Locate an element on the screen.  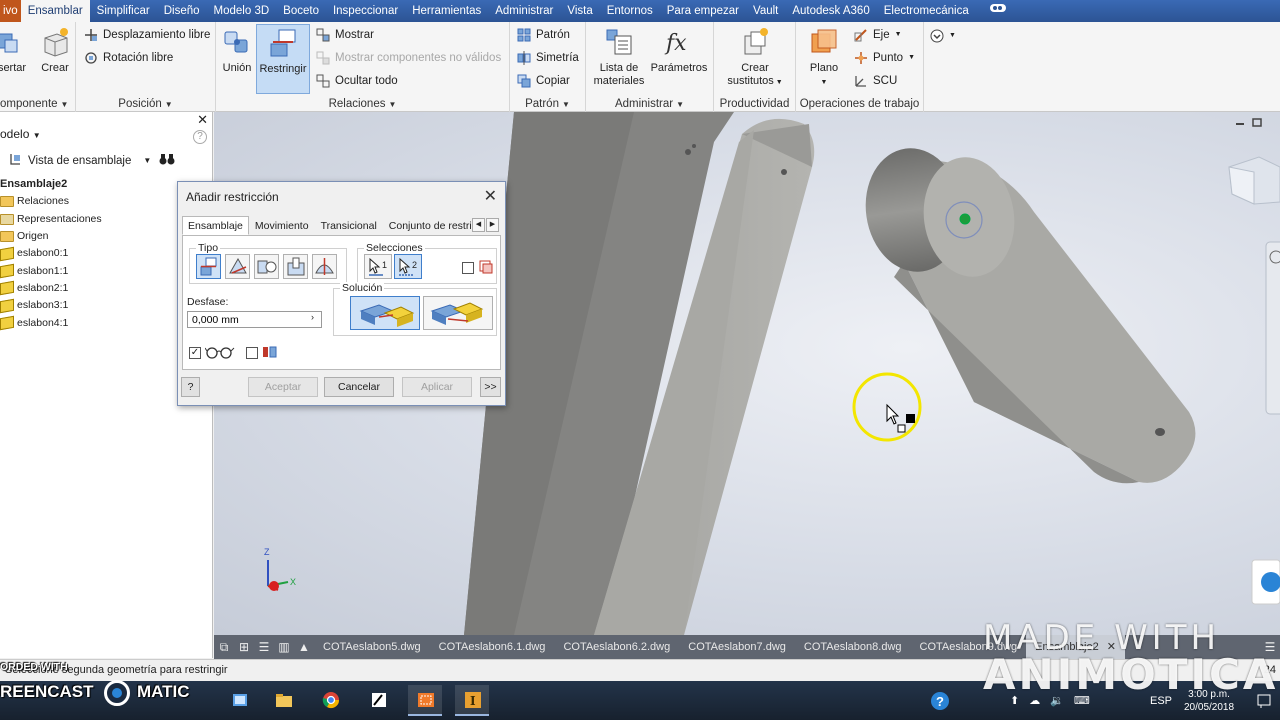
bill-of-materials-button: Lista de materiales is located at coordinates (619, 57).